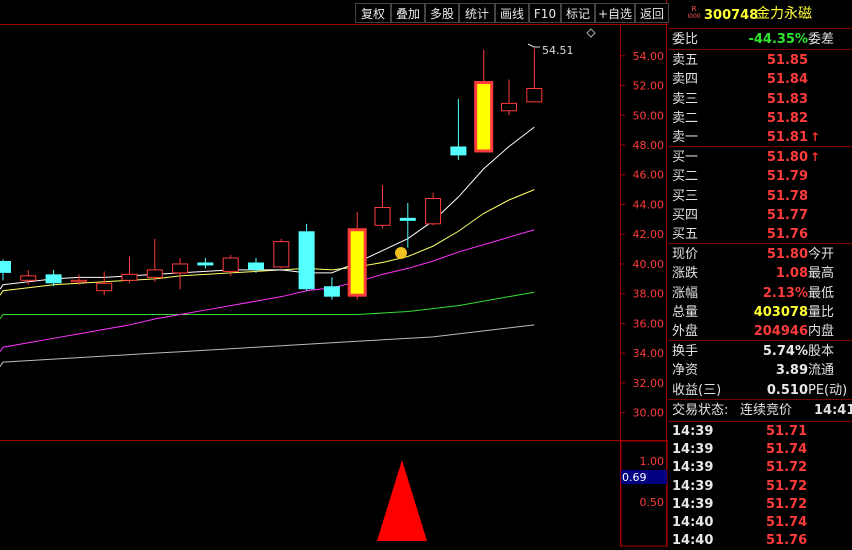 The image size is (852, 550). Describe the element at coordinates (685, 177) in the screenshot. I see `bid-label: 买二` at that location.